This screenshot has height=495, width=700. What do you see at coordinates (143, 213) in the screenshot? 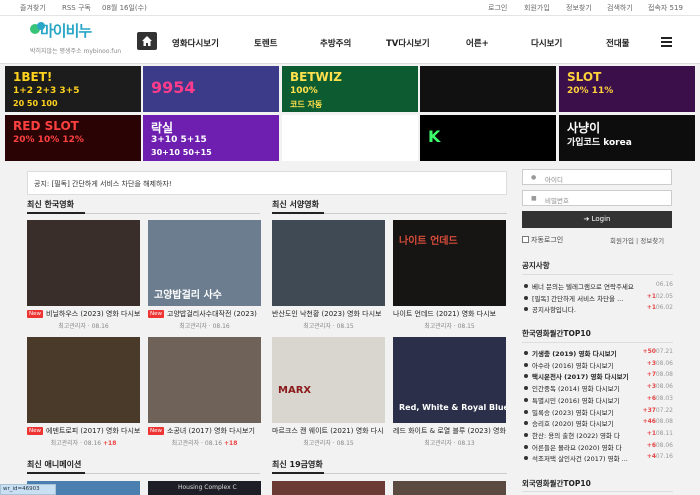
I see `section-divider` at bounding box center [143, 213].